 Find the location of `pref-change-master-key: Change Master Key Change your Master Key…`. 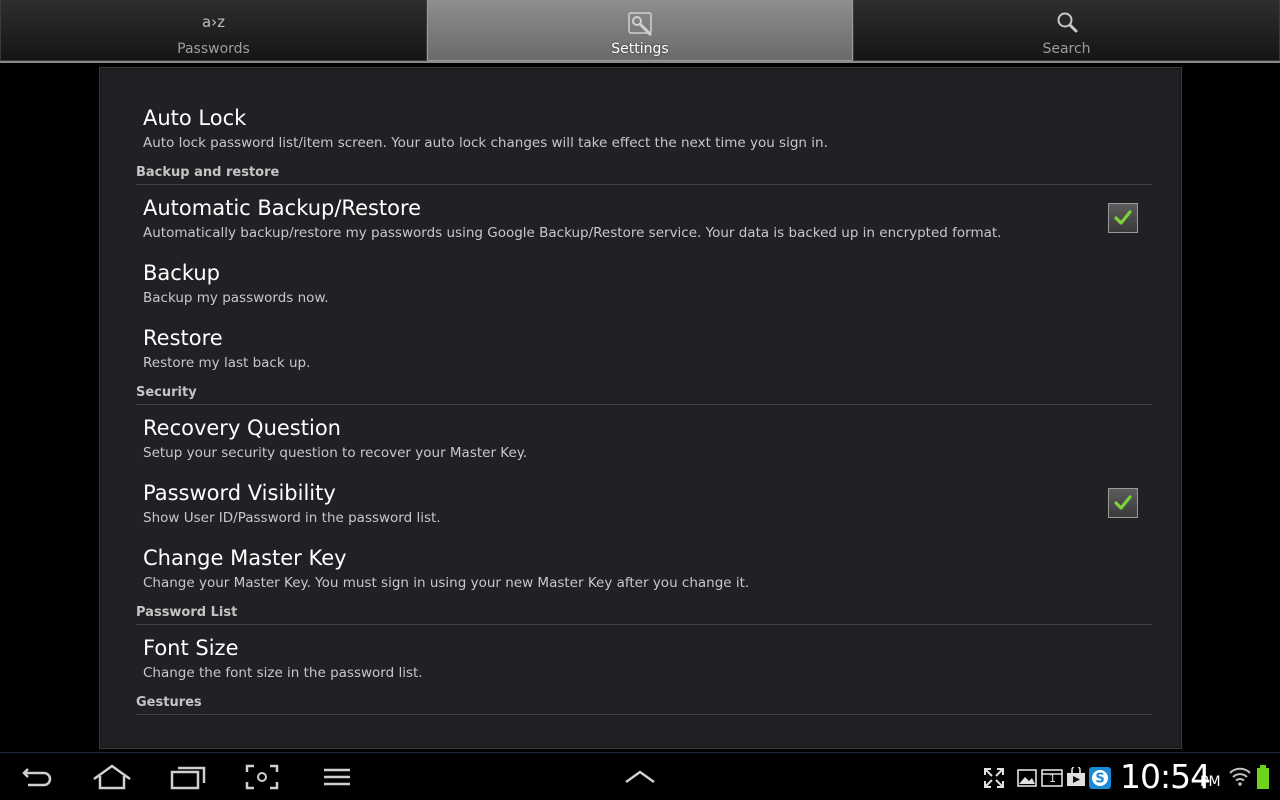

pref-change-master-key: Change Master Key Change your Master Key… is located at coordinates (446, 568).